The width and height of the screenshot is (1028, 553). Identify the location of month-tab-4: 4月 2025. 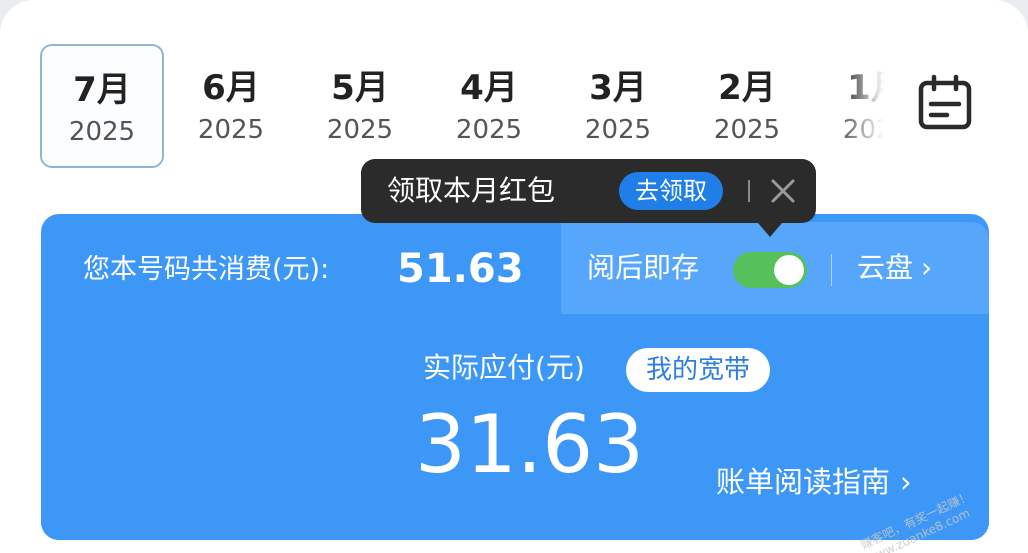
(489, 106).